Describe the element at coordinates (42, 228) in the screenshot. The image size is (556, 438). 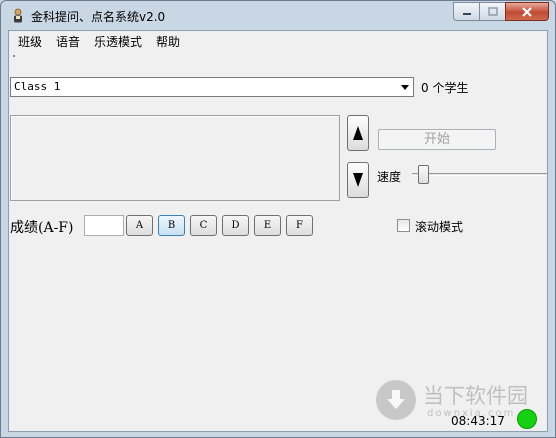
I see `grade-label: 成绩(A-F)` at that location.